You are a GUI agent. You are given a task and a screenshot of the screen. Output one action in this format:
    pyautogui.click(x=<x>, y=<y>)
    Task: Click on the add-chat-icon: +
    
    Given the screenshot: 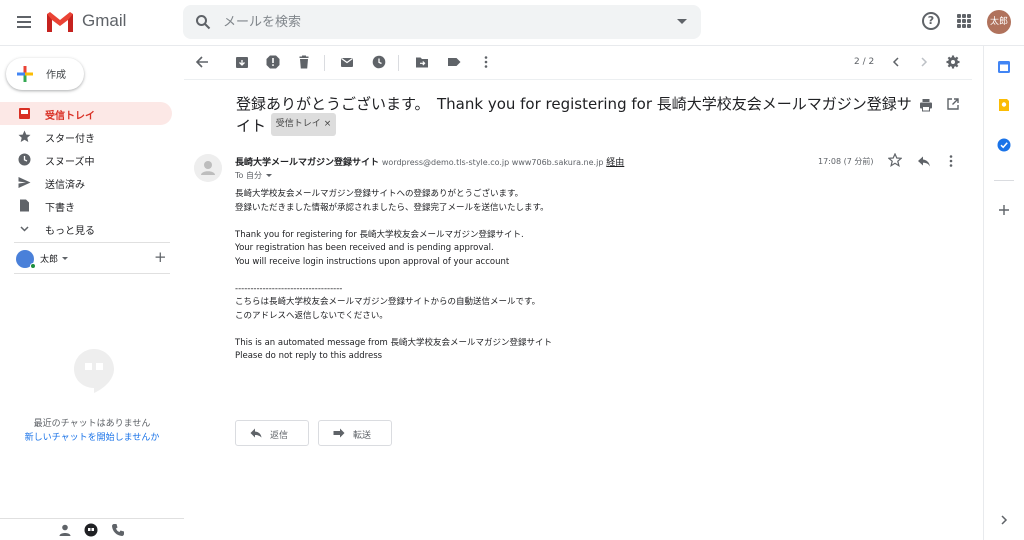 What is the action you would take?
    pyautogui.click(x=160, y=257)
    